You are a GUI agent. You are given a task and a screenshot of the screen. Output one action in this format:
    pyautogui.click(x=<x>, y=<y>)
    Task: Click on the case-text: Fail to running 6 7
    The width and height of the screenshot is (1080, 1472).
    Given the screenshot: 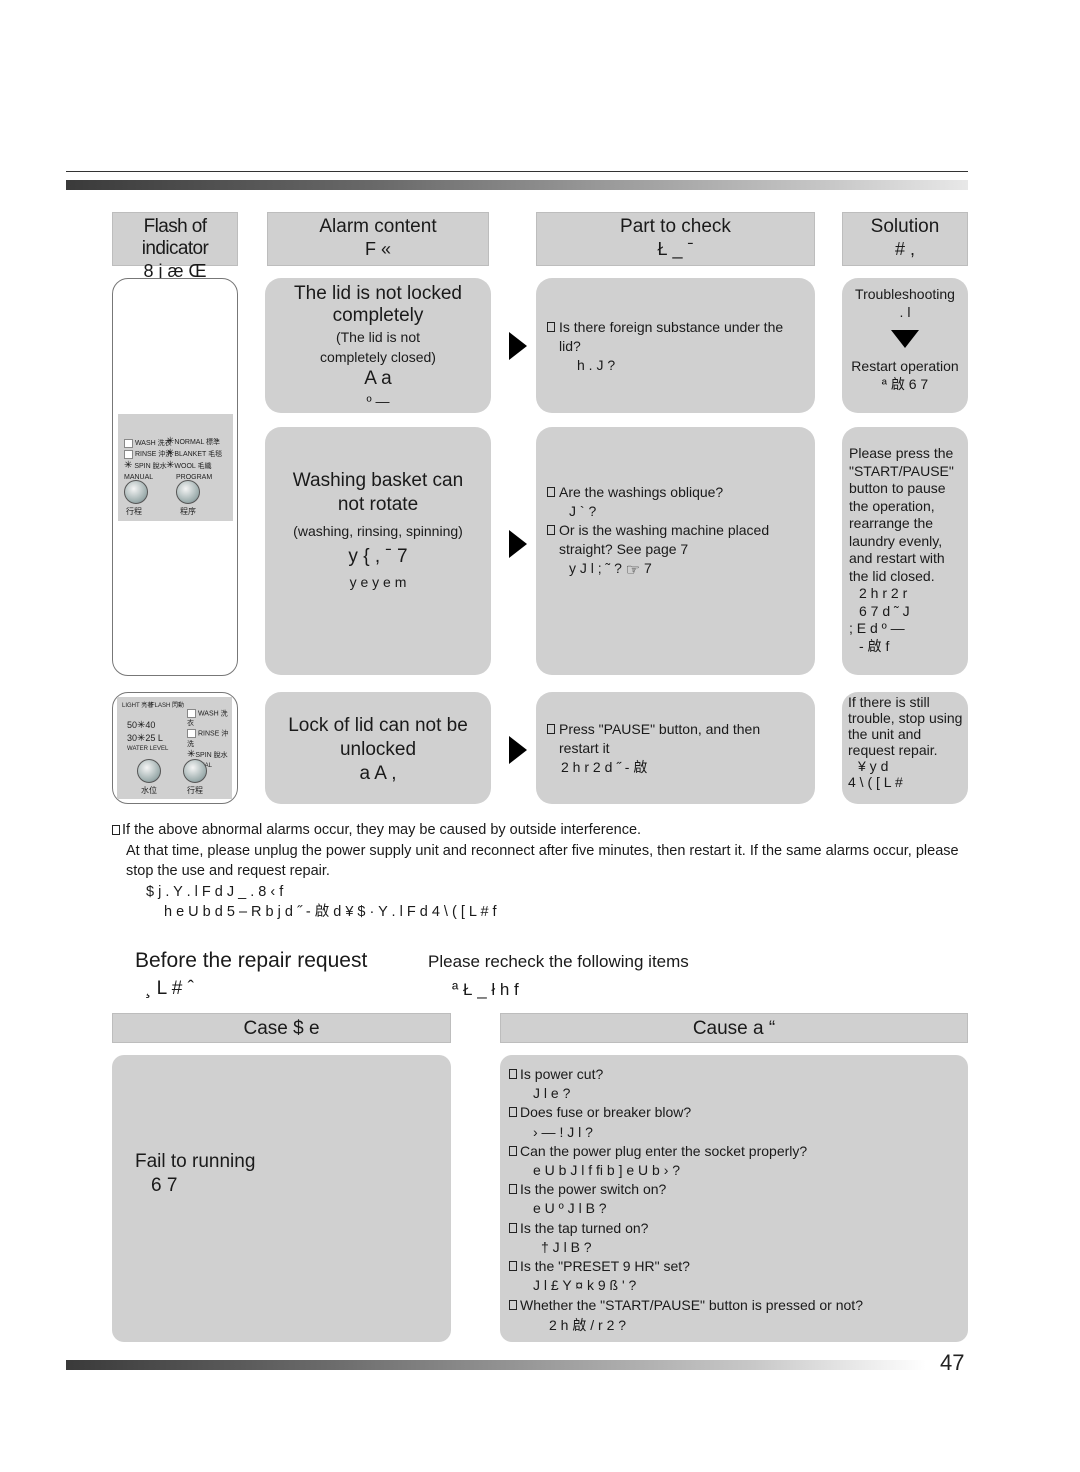 What is the action you would take?
    pyautogui.click(x=195, y=1174)
    